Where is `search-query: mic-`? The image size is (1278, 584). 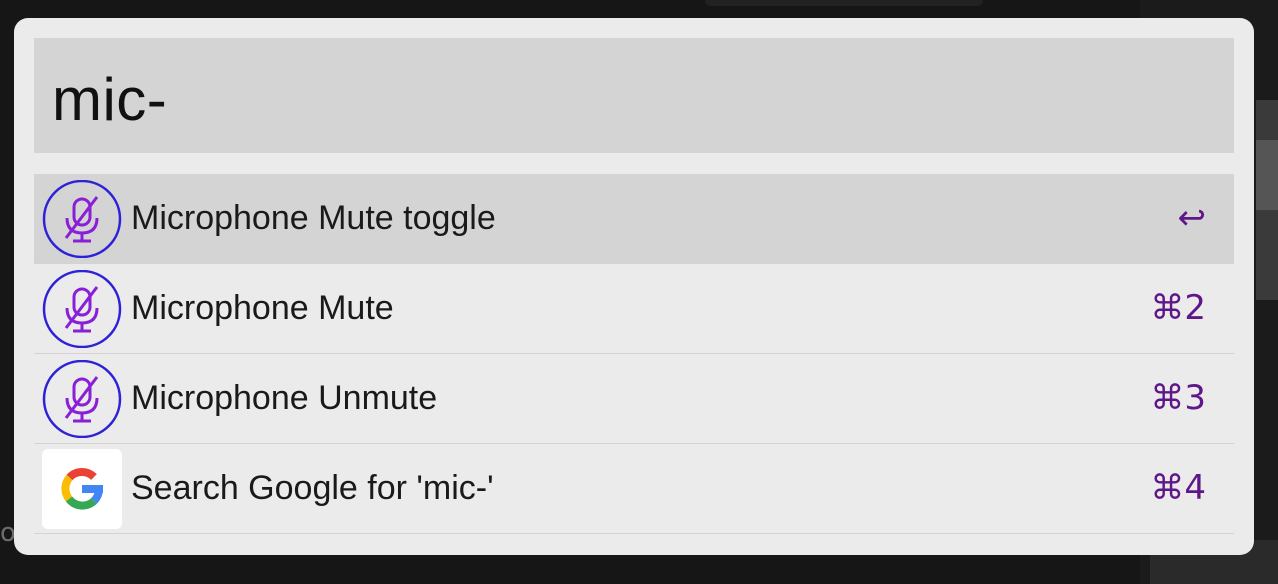
search-query: mic- is located at coordinates (109, 100).